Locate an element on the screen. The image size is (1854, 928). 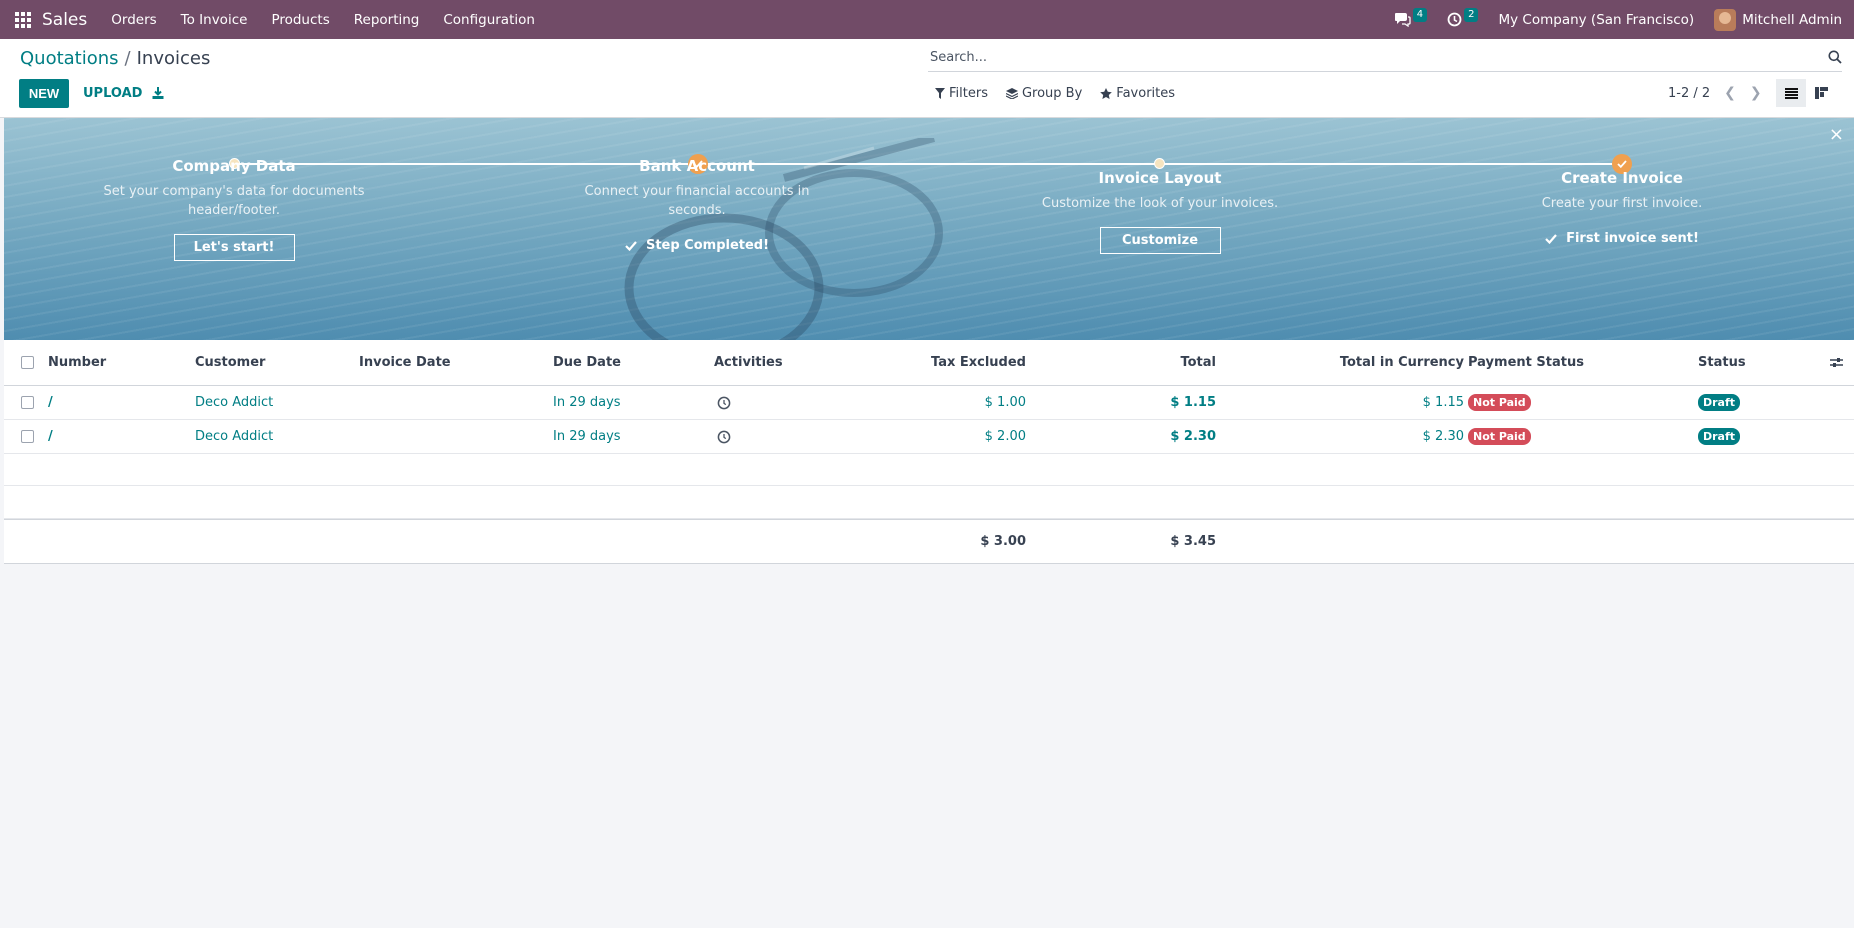
select-all-checkbox is located at coordinates (27, 362).